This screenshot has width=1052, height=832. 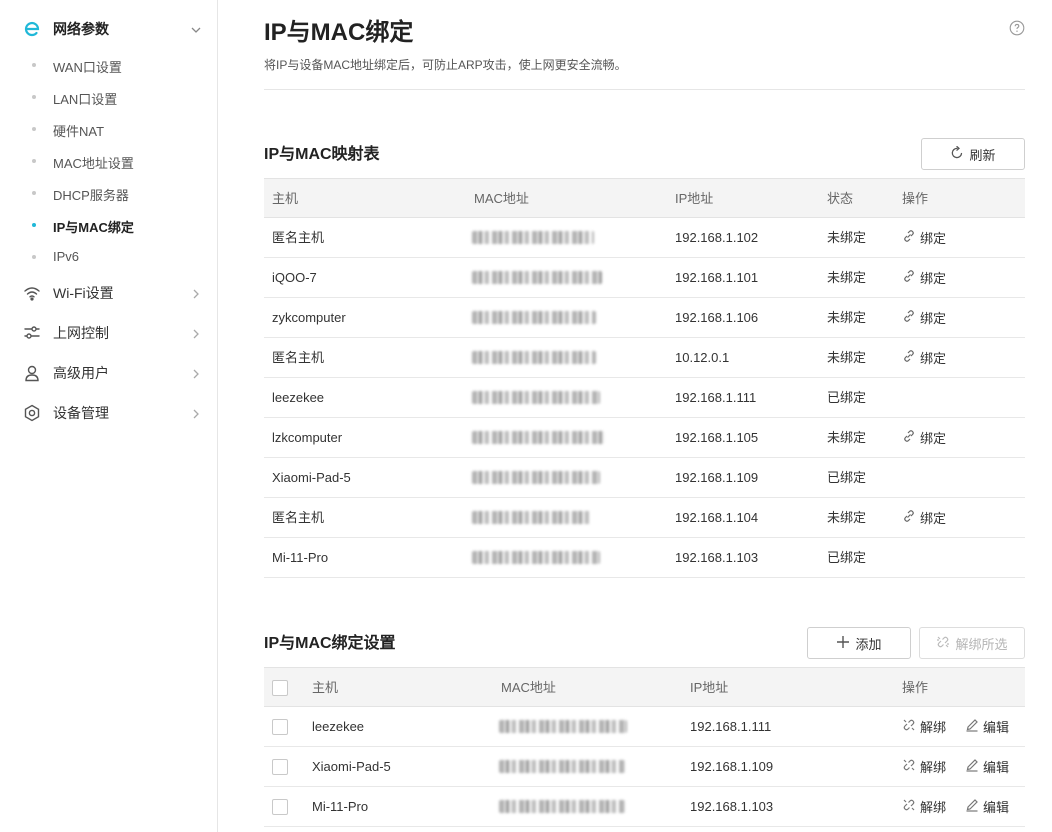 What do you see at coordinates (108, 193) in the screenshot?
I see `sidebar-item-dhcp: DHCP服务器` at bounding box center [108, 193].